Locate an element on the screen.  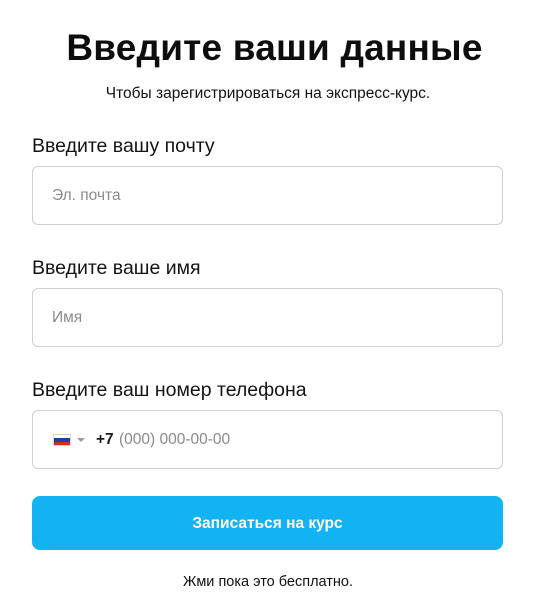
submit-button: Записаться на курс is located at coordinates (267, 523).